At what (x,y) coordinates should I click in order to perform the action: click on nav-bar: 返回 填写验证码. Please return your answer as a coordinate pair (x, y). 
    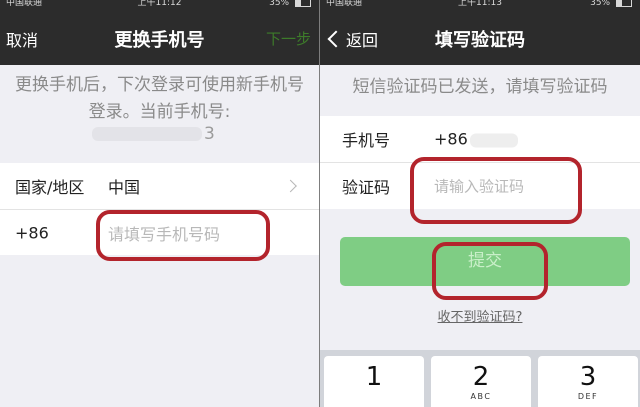
    Looking at the image, I should click on (480, 37).